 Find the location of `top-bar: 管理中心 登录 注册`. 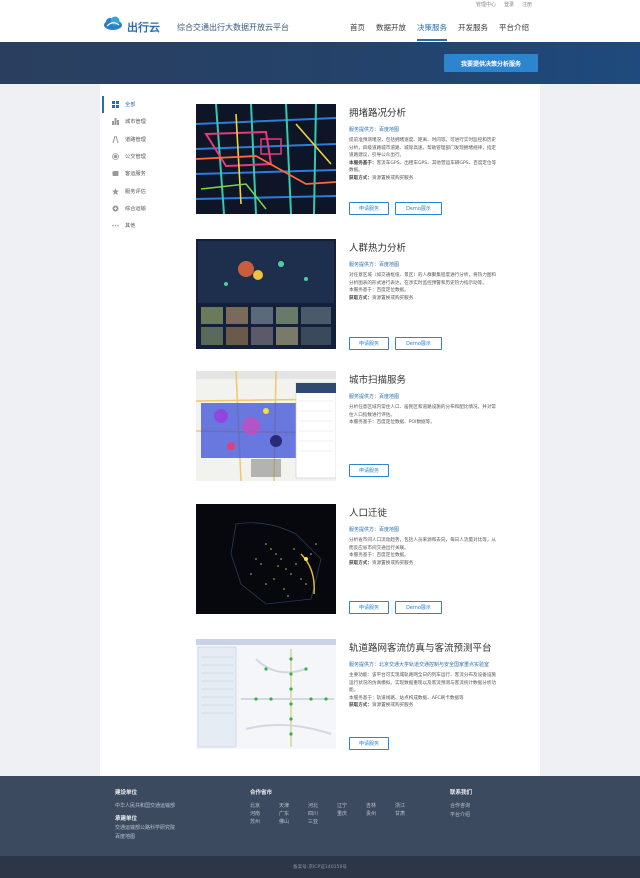

top-bar: 管理中心 登录 注册 is located at coordinates (320, 5).